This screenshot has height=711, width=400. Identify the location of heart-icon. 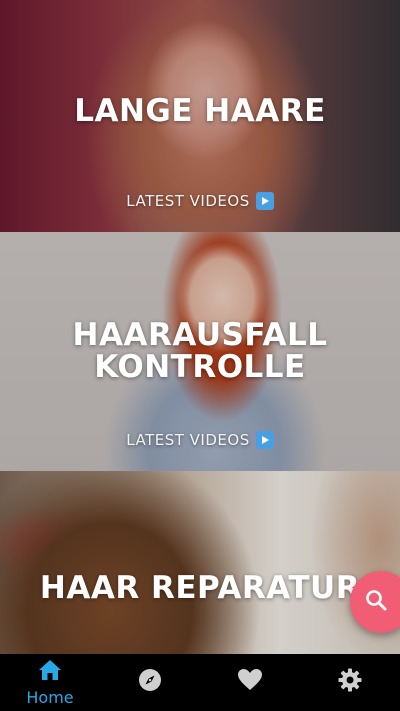
(250, 682).